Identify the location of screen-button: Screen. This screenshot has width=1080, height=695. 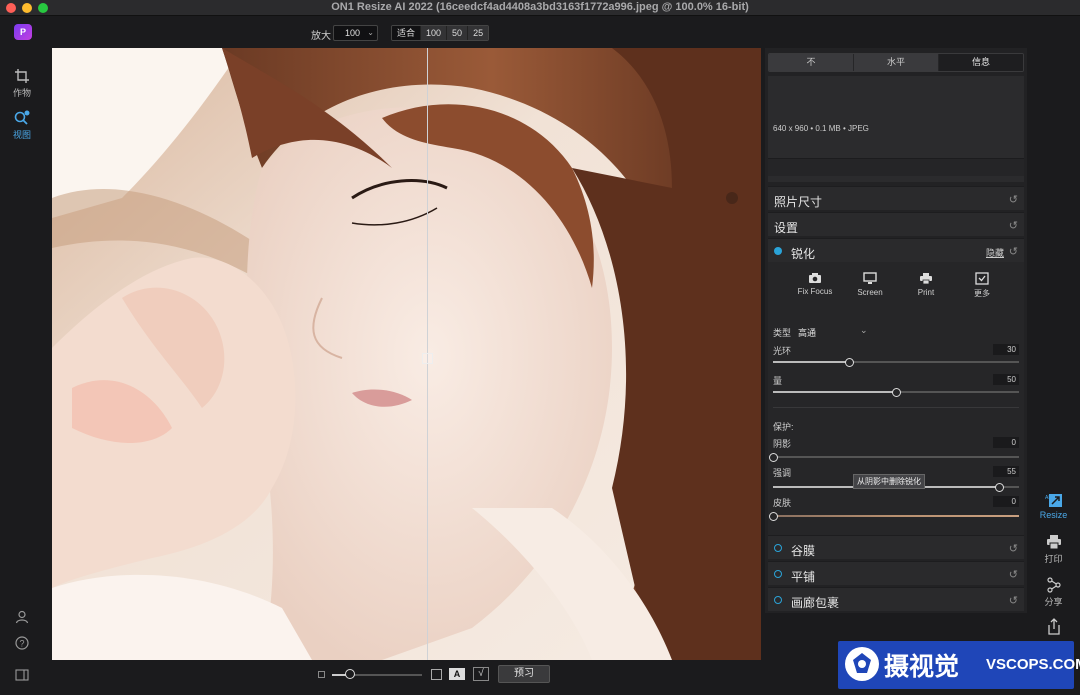
(870, 284).